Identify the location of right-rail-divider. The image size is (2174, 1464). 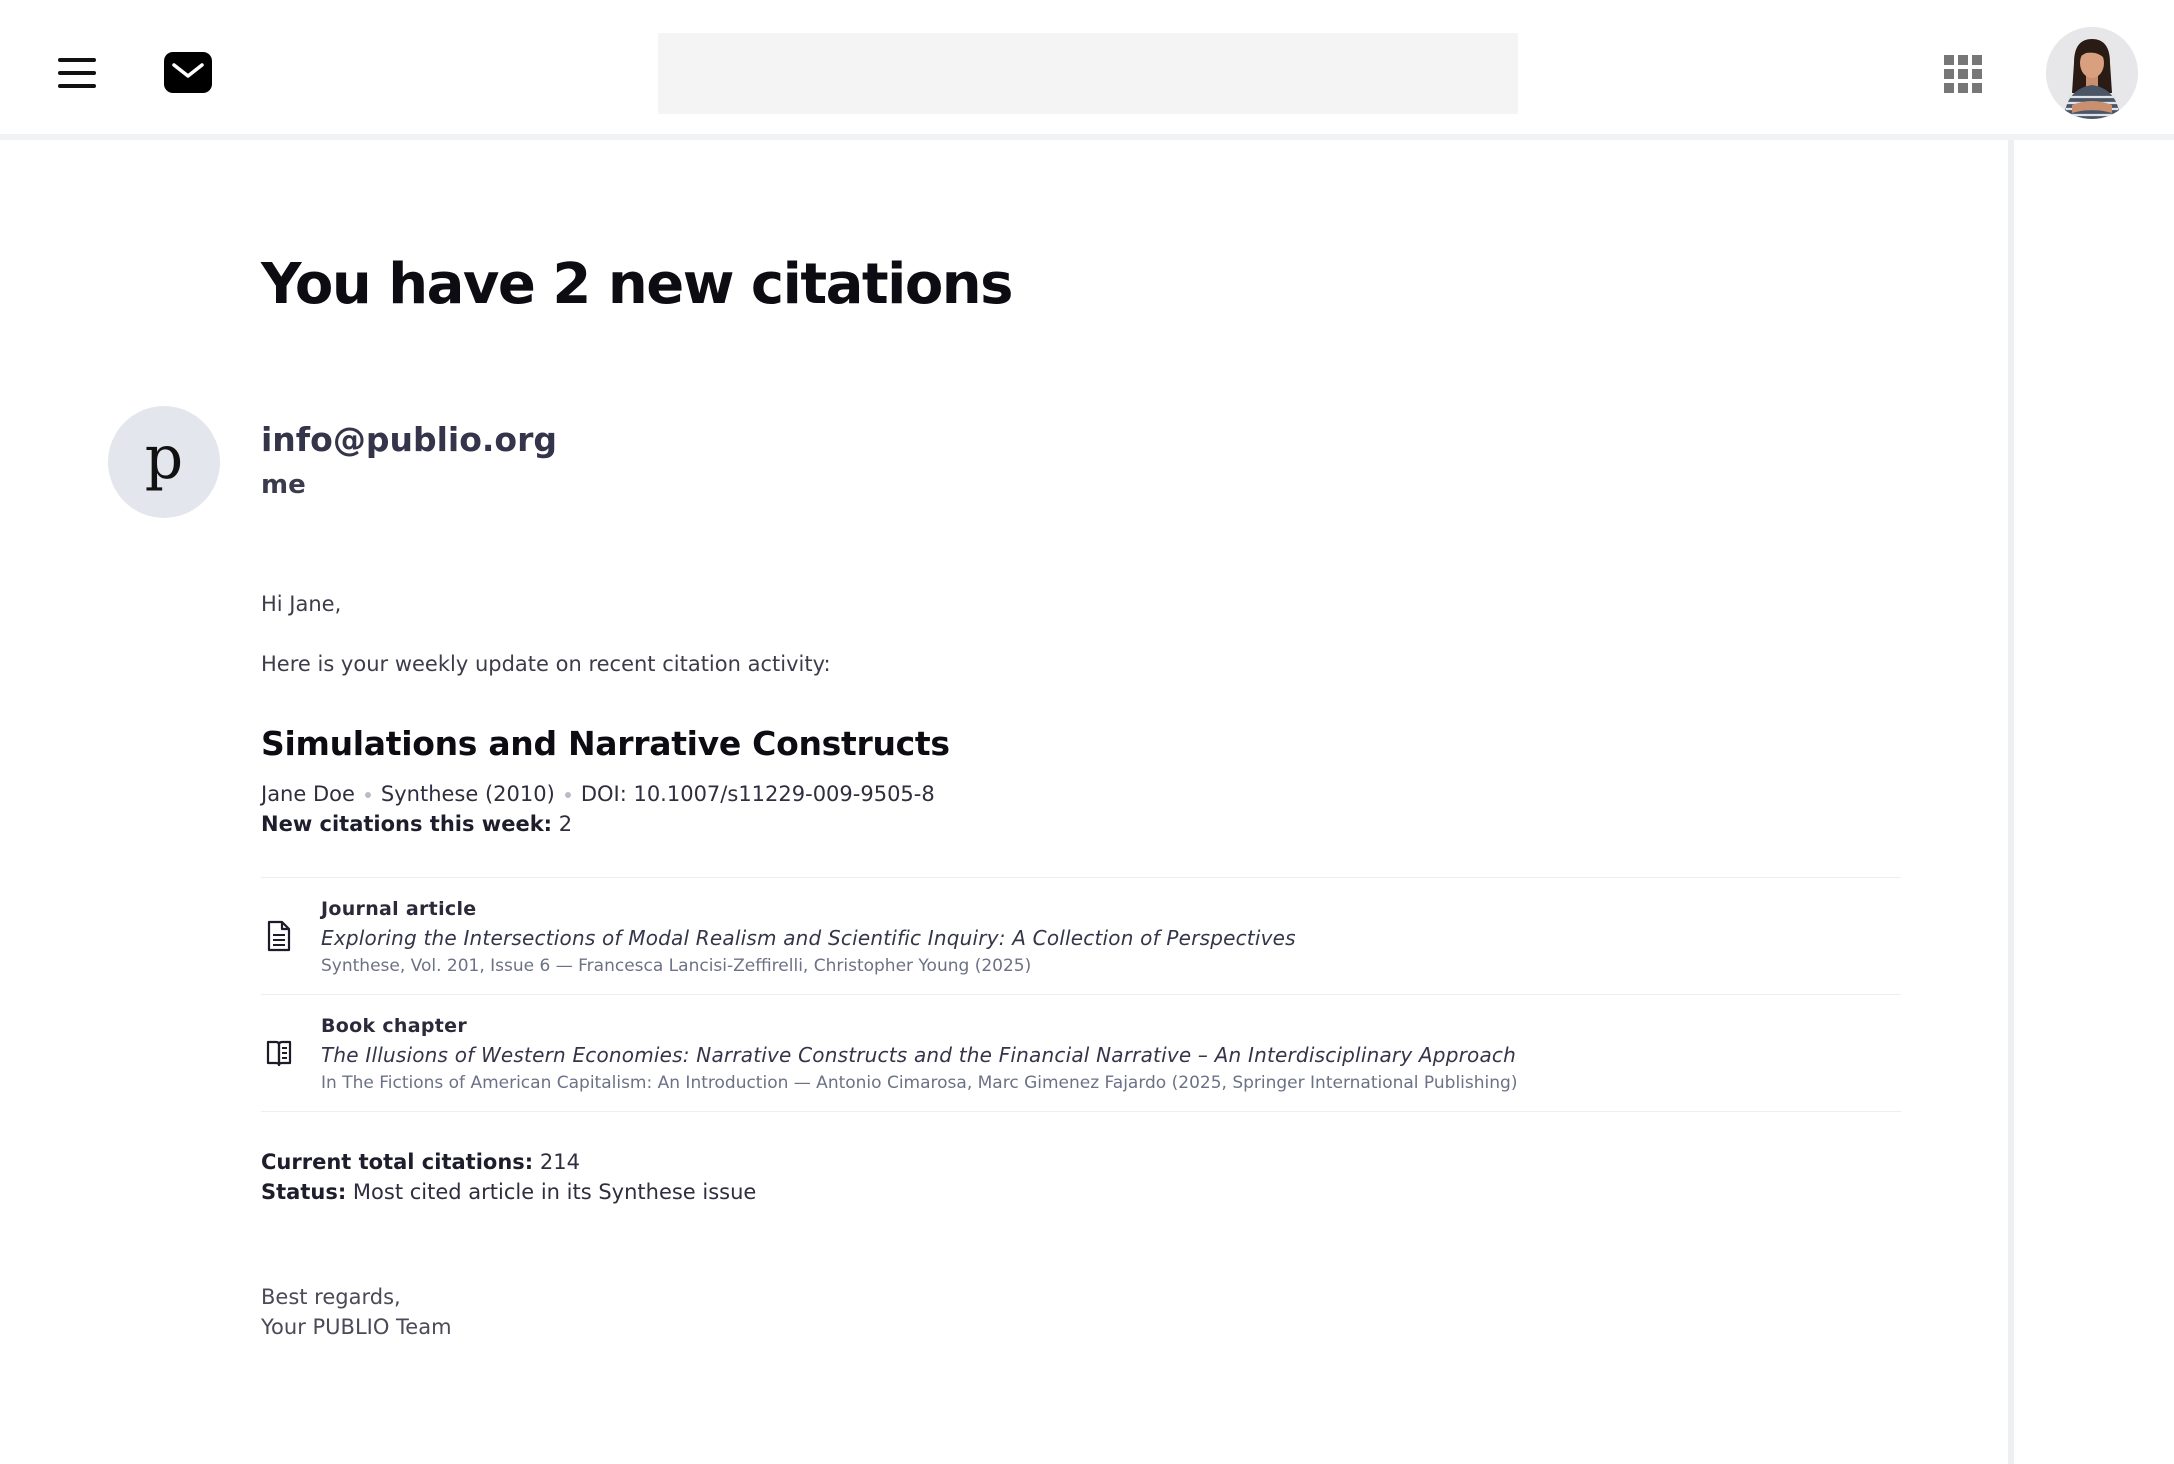
(2011, 802).